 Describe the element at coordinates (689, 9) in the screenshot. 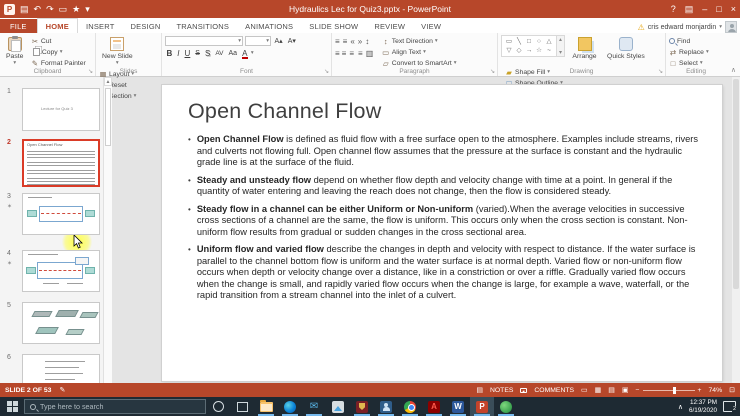

I see `ribbon-display-options-button: ▤` at that location.